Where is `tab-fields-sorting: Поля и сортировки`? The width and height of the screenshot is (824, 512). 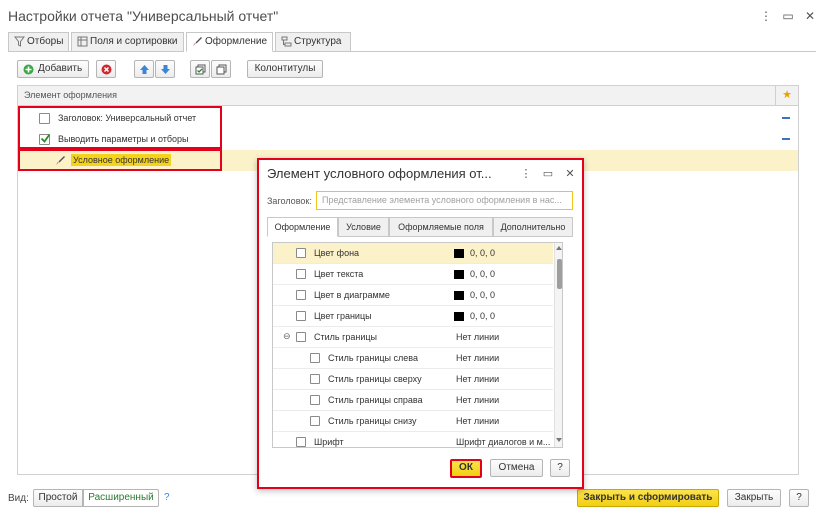 tab-fields-sorting: Поля и сортировки is located at coordinates (127, 42).